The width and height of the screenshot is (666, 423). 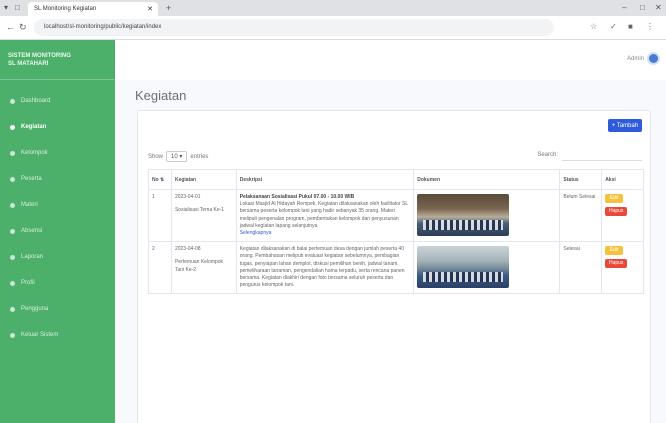 What do you see at coordinates (12, 153) in the screenshot?
I see `kelompok-icon` at bounding box center [12, 153].